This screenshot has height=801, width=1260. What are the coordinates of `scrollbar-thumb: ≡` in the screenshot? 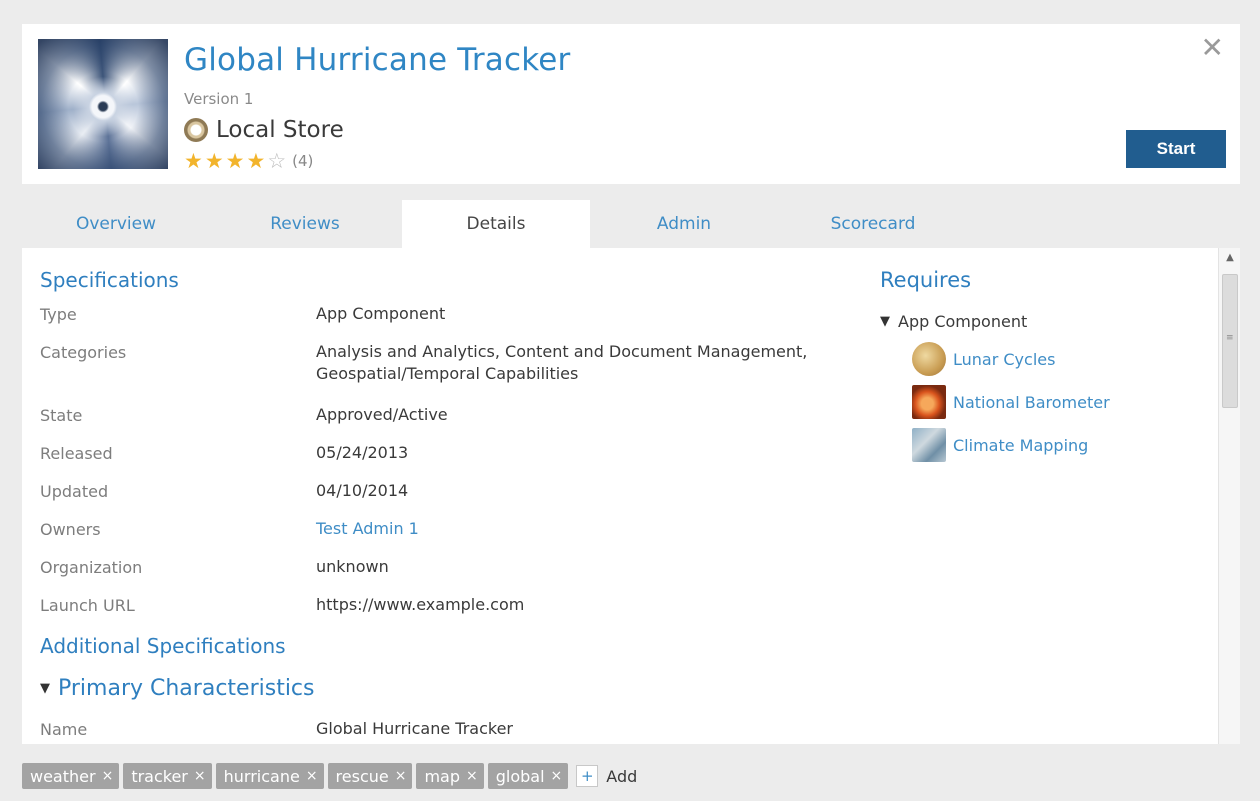 It's located at (1230, 341).